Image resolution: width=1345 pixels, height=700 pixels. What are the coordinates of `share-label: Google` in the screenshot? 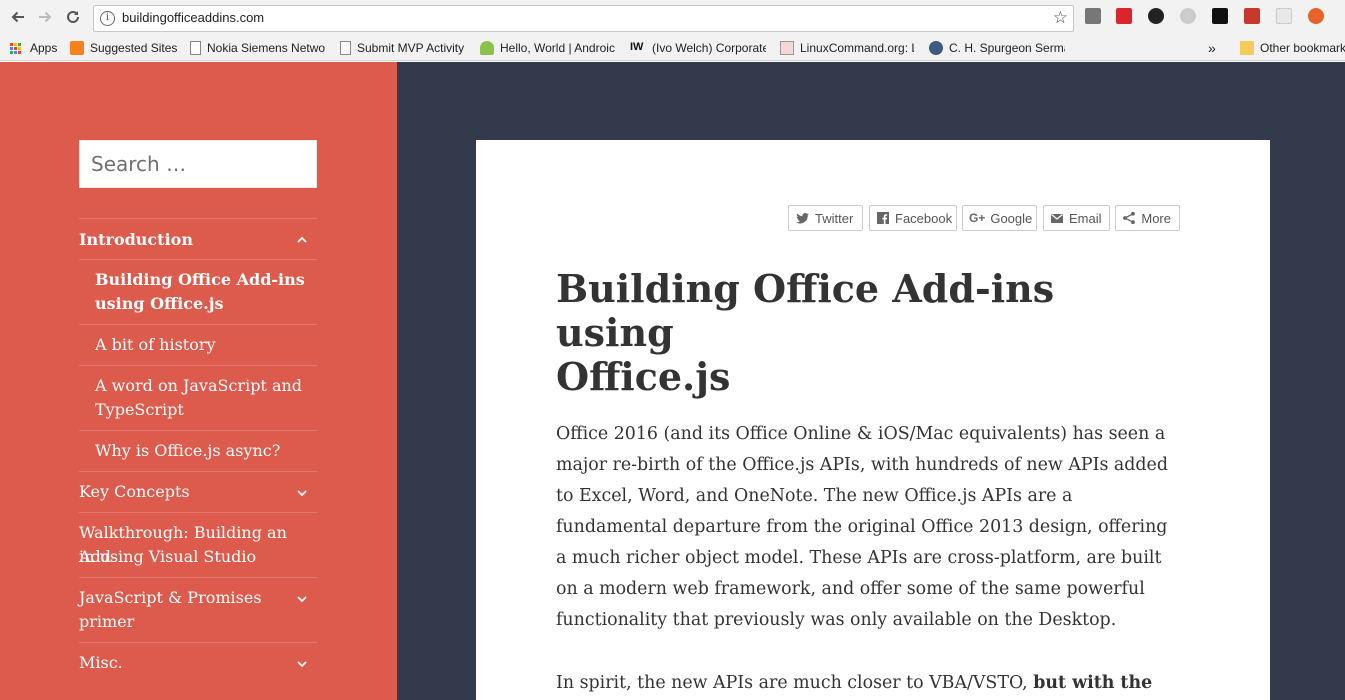 It's located at (1011, 218).